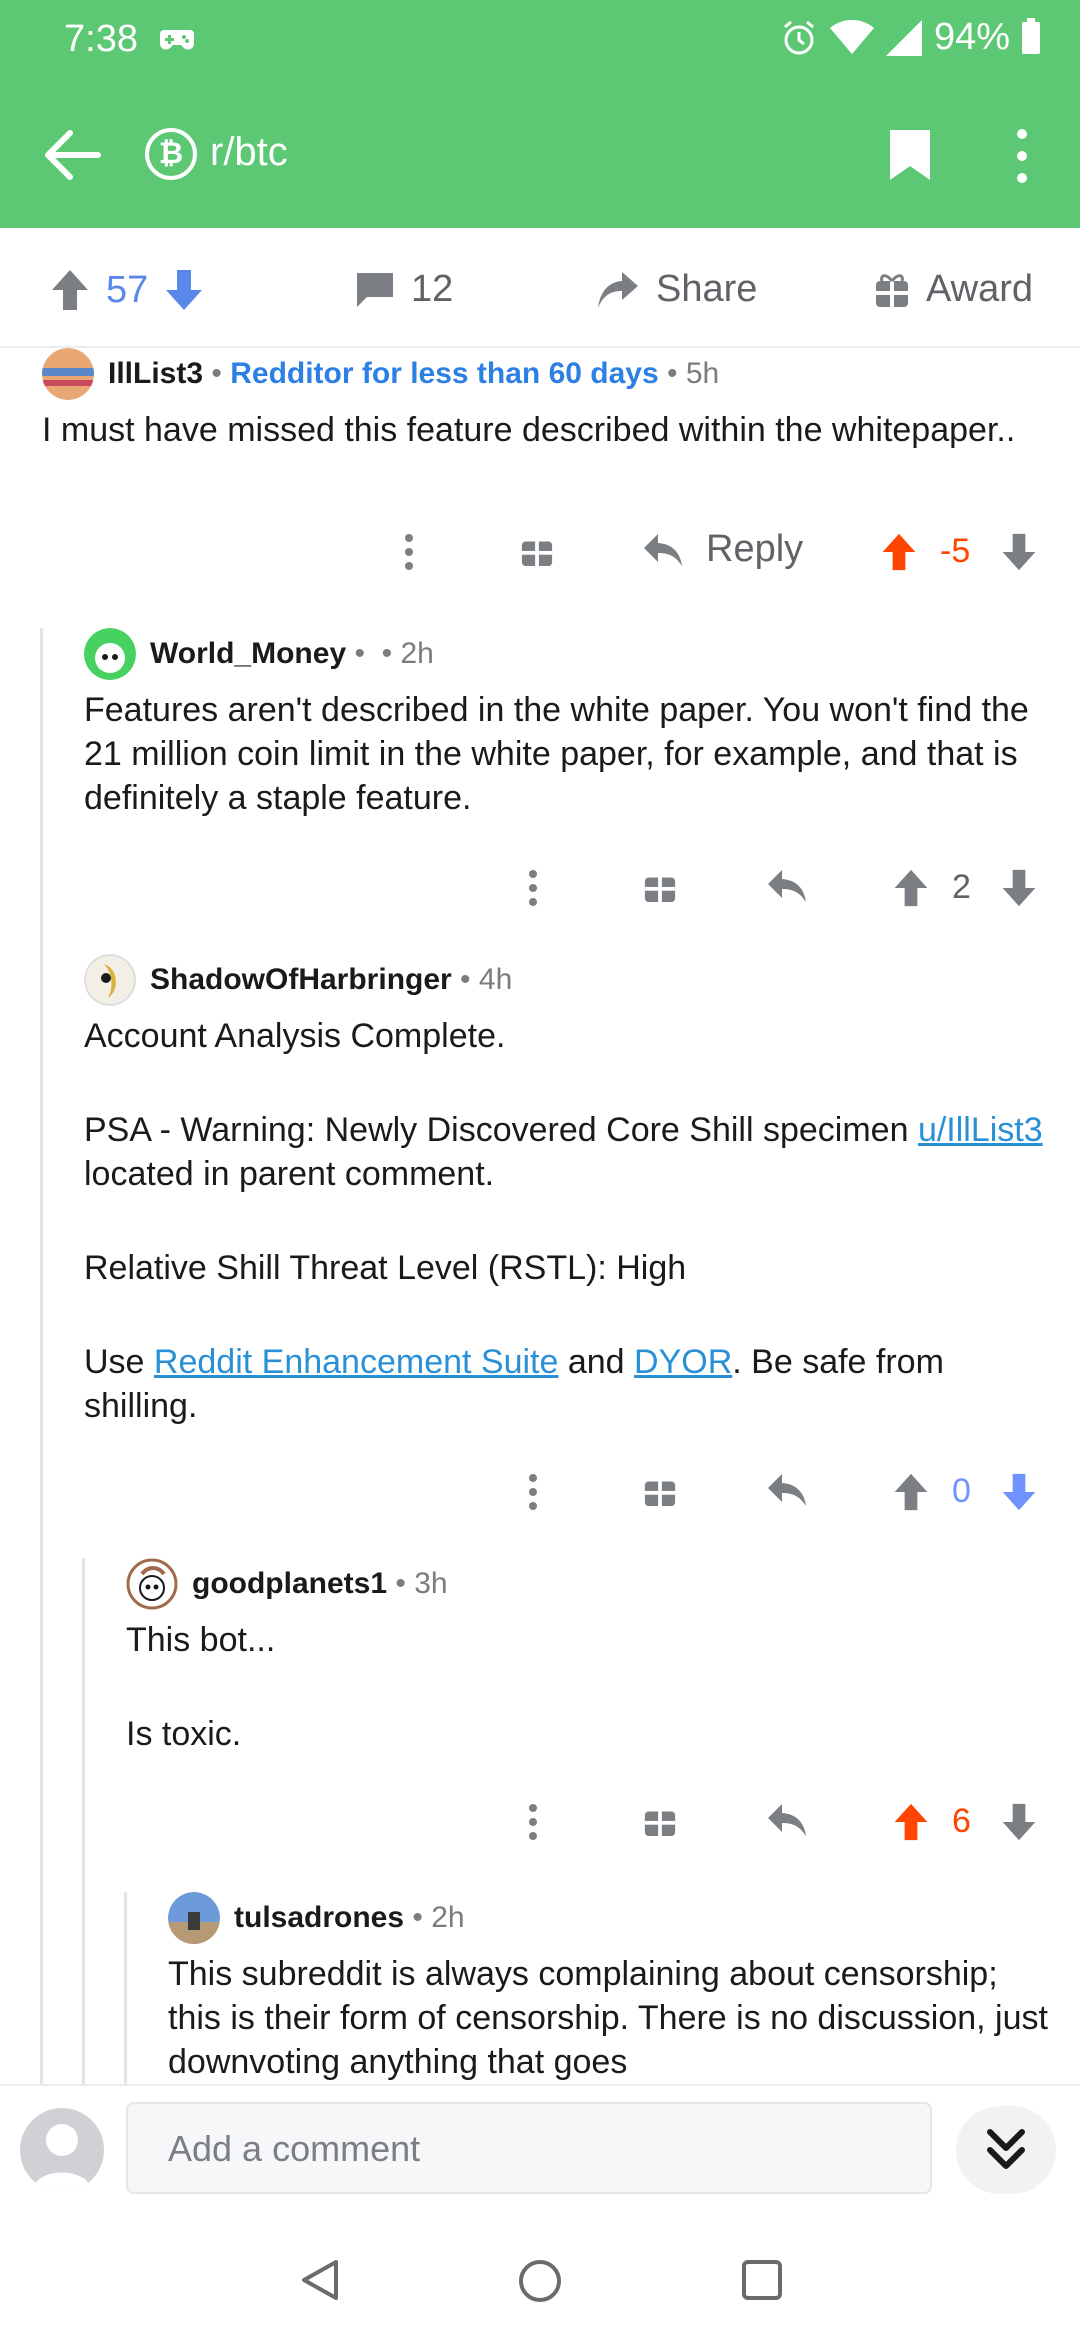  I want to click on comment-actions: Reply -5, so click(540, 552).